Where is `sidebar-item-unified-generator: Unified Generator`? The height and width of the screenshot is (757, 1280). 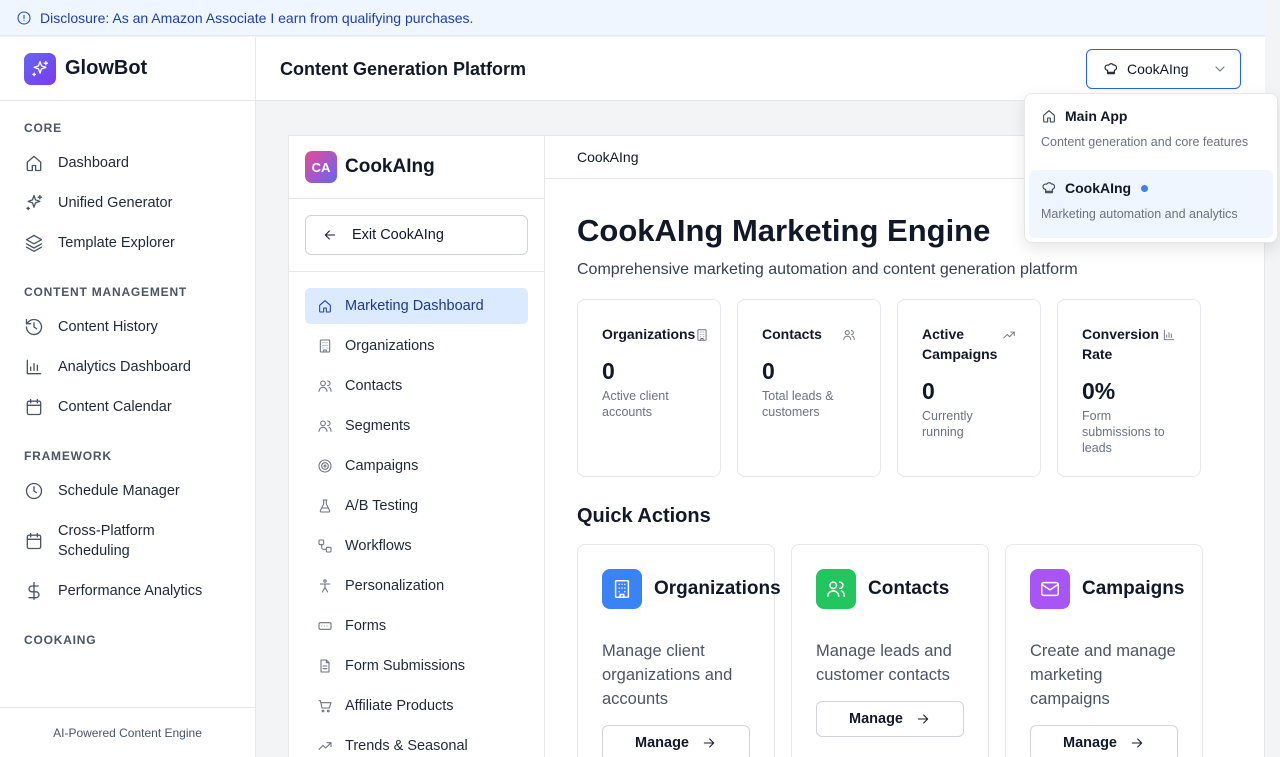 sidebar-item-unified-generator: Unified Generator is located at coordinates (127, 203).